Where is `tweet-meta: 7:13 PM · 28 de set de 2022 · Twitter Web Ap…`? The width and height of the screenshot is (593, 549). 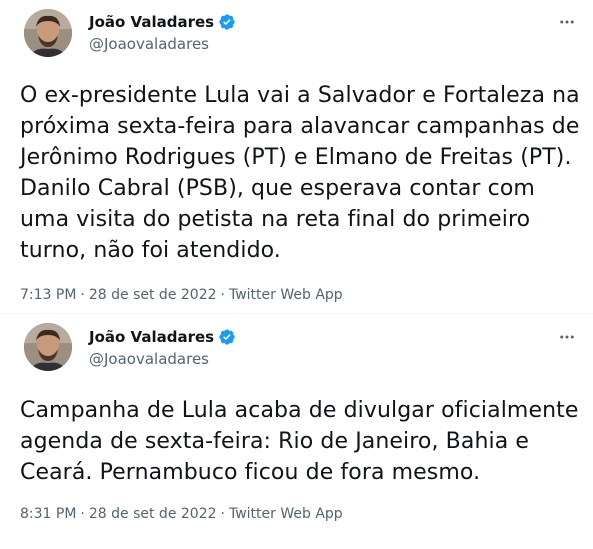
tweet-meta: 7:13 PM · 28 de set de 2022 · Twitter Web Ap… is located at coordinates (181, 295).